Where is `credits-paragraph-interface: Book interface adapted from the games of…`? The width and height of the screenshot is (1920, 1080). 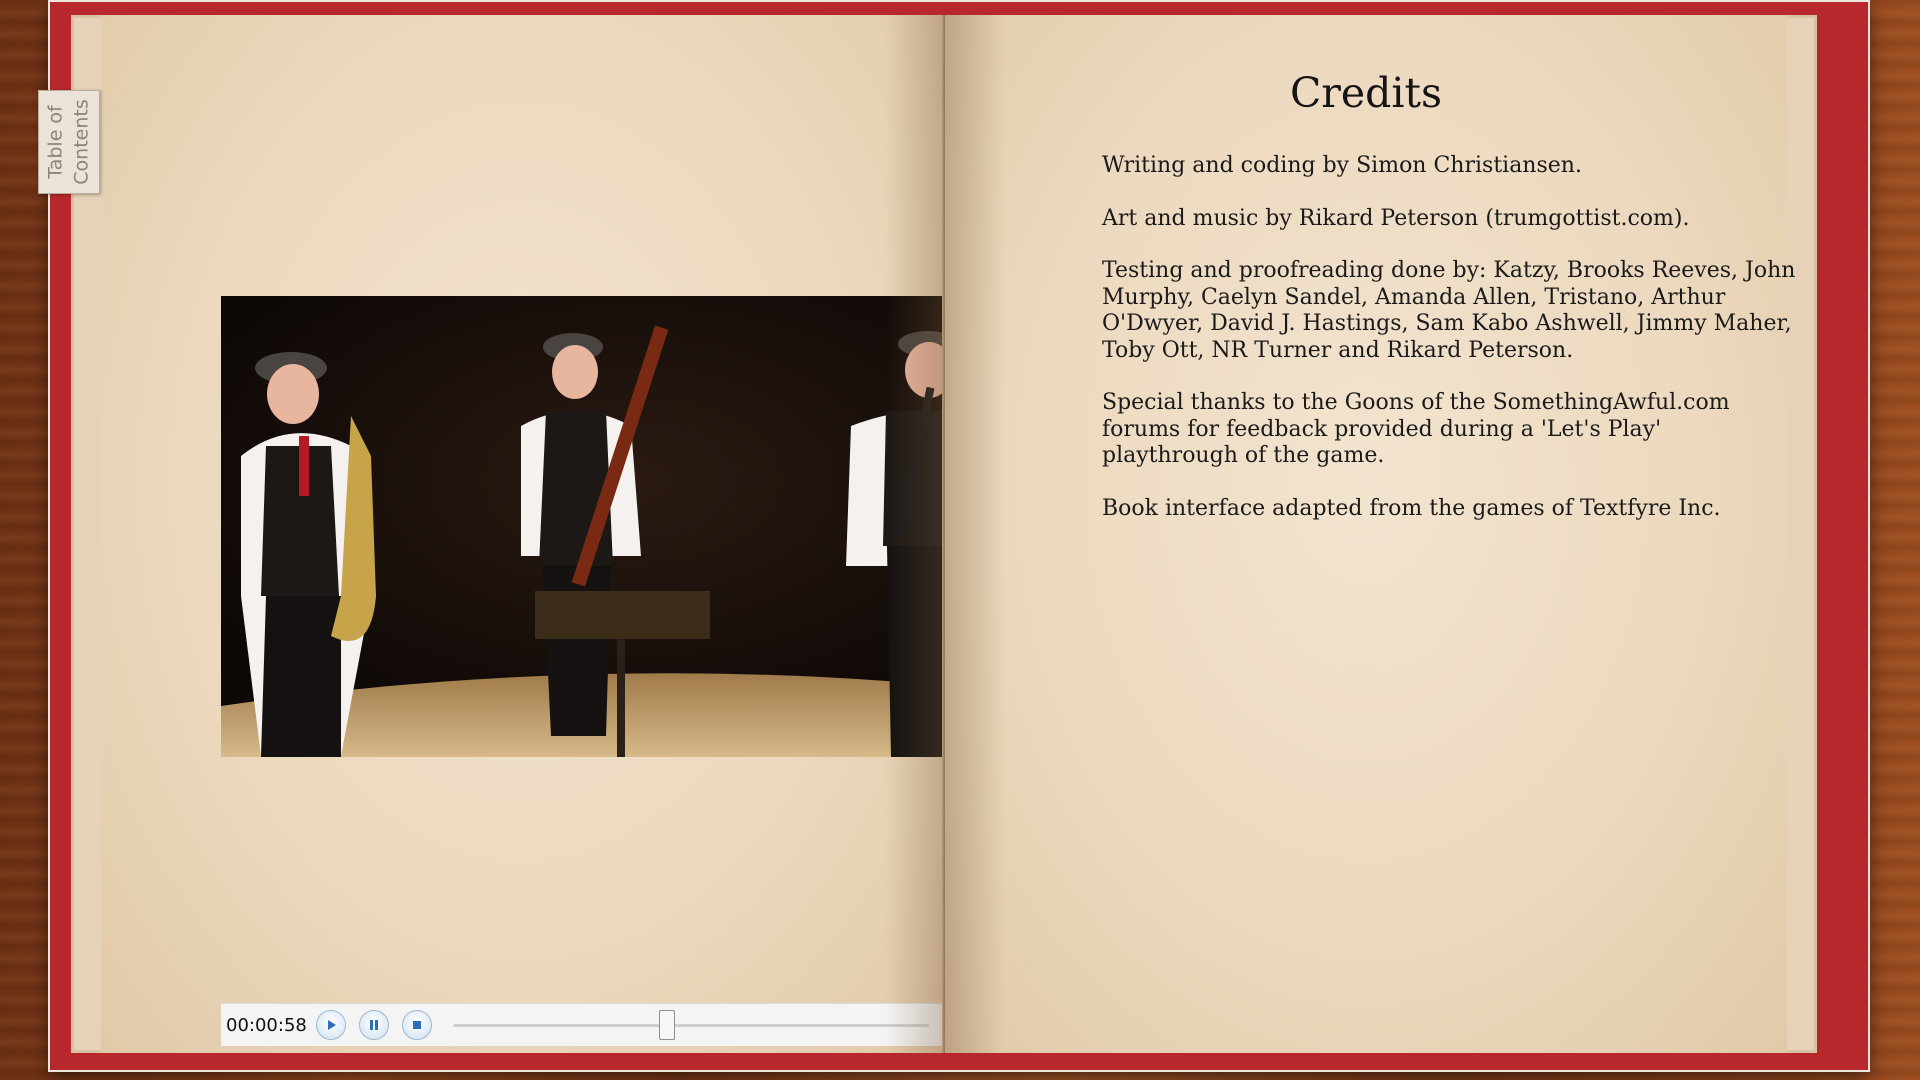
credits-paragraph-interface: Book interface adapted from the games of… is located at coordinates (1411, 508).